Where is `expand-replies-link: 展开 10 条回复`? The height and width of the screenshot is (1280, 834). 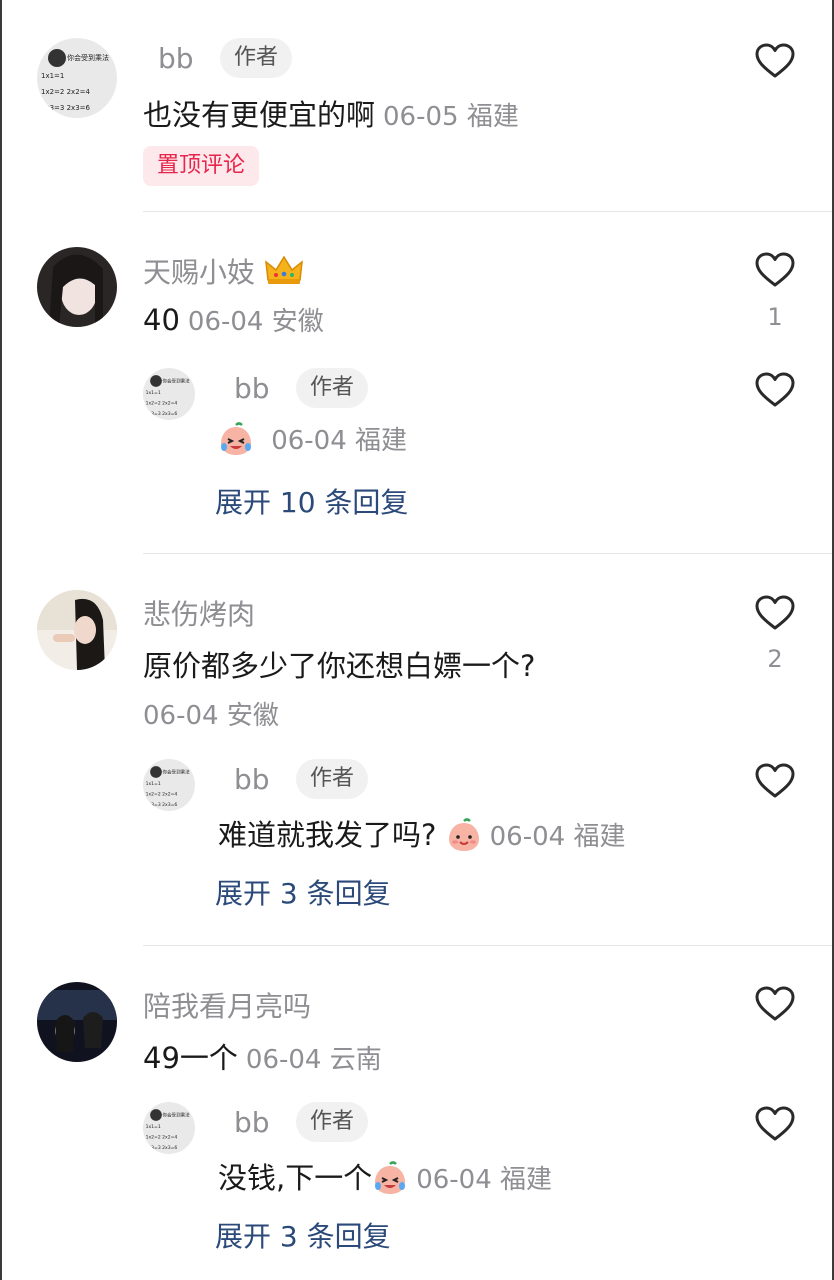
expand-replies-link: 展开 10 条回复 is located at coordinates (311, 501).